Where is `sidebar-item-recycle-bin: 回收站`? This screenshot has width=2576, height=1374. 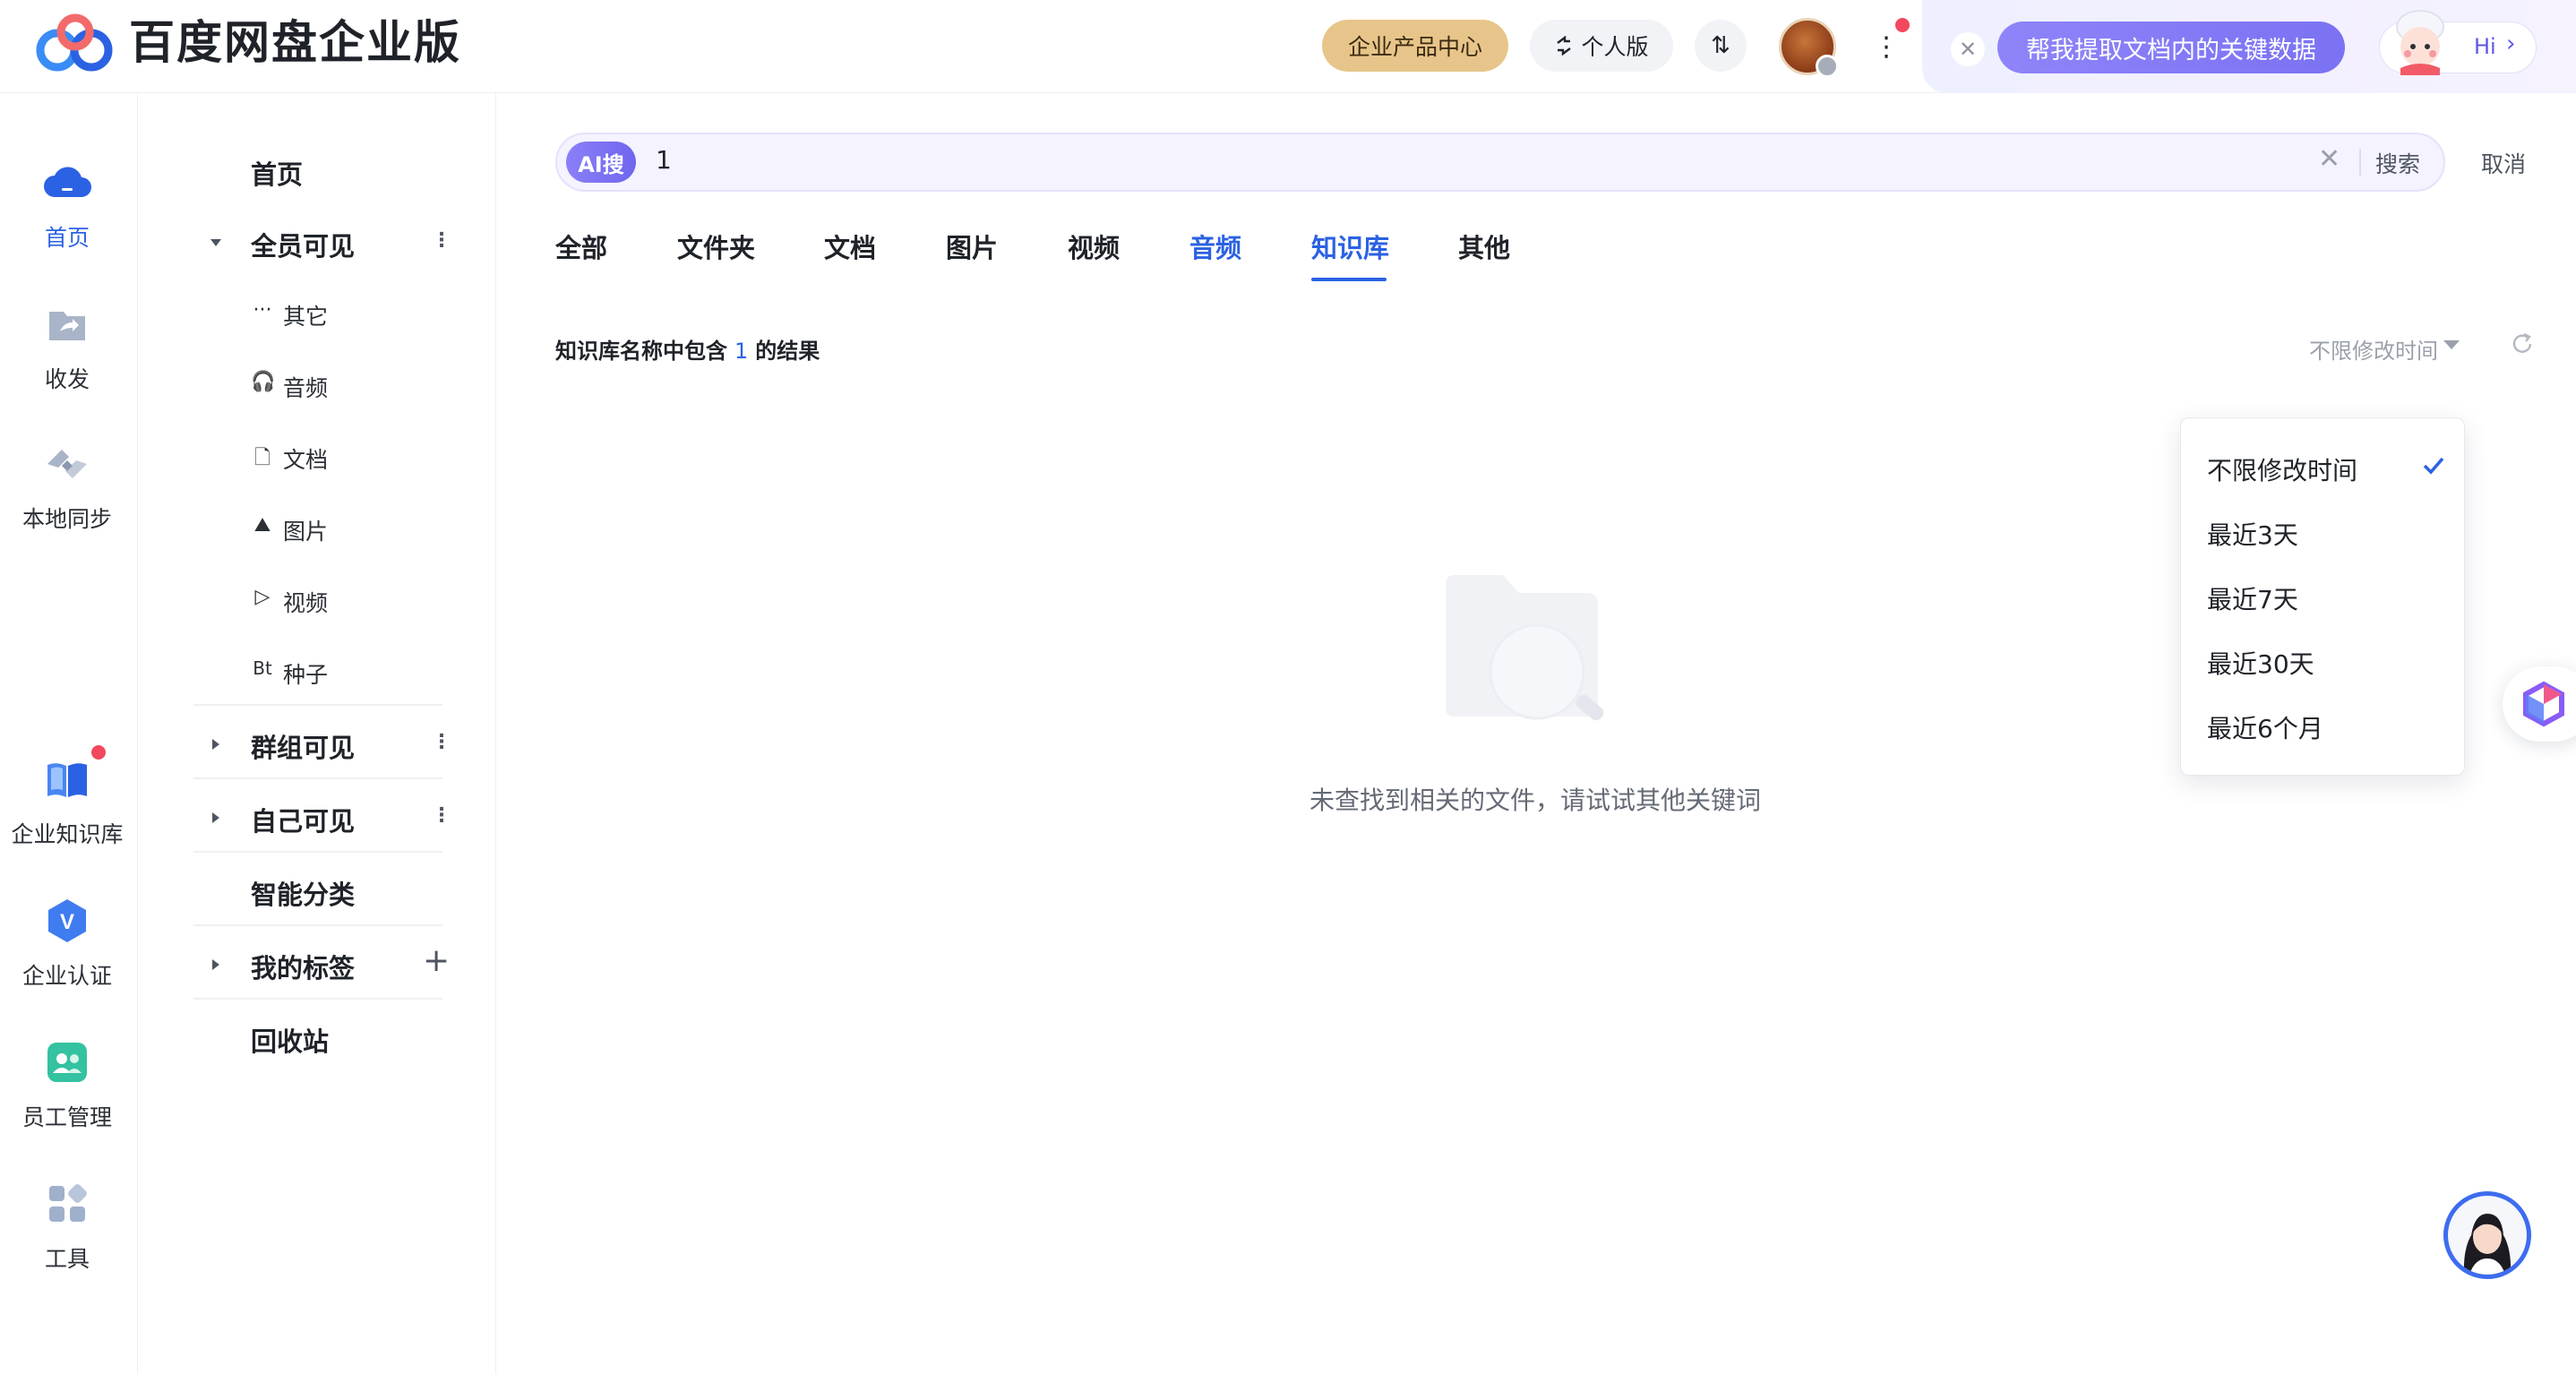
sidebar-item-recycle-bin: 回收站 is located at coordinates (290, 1040).